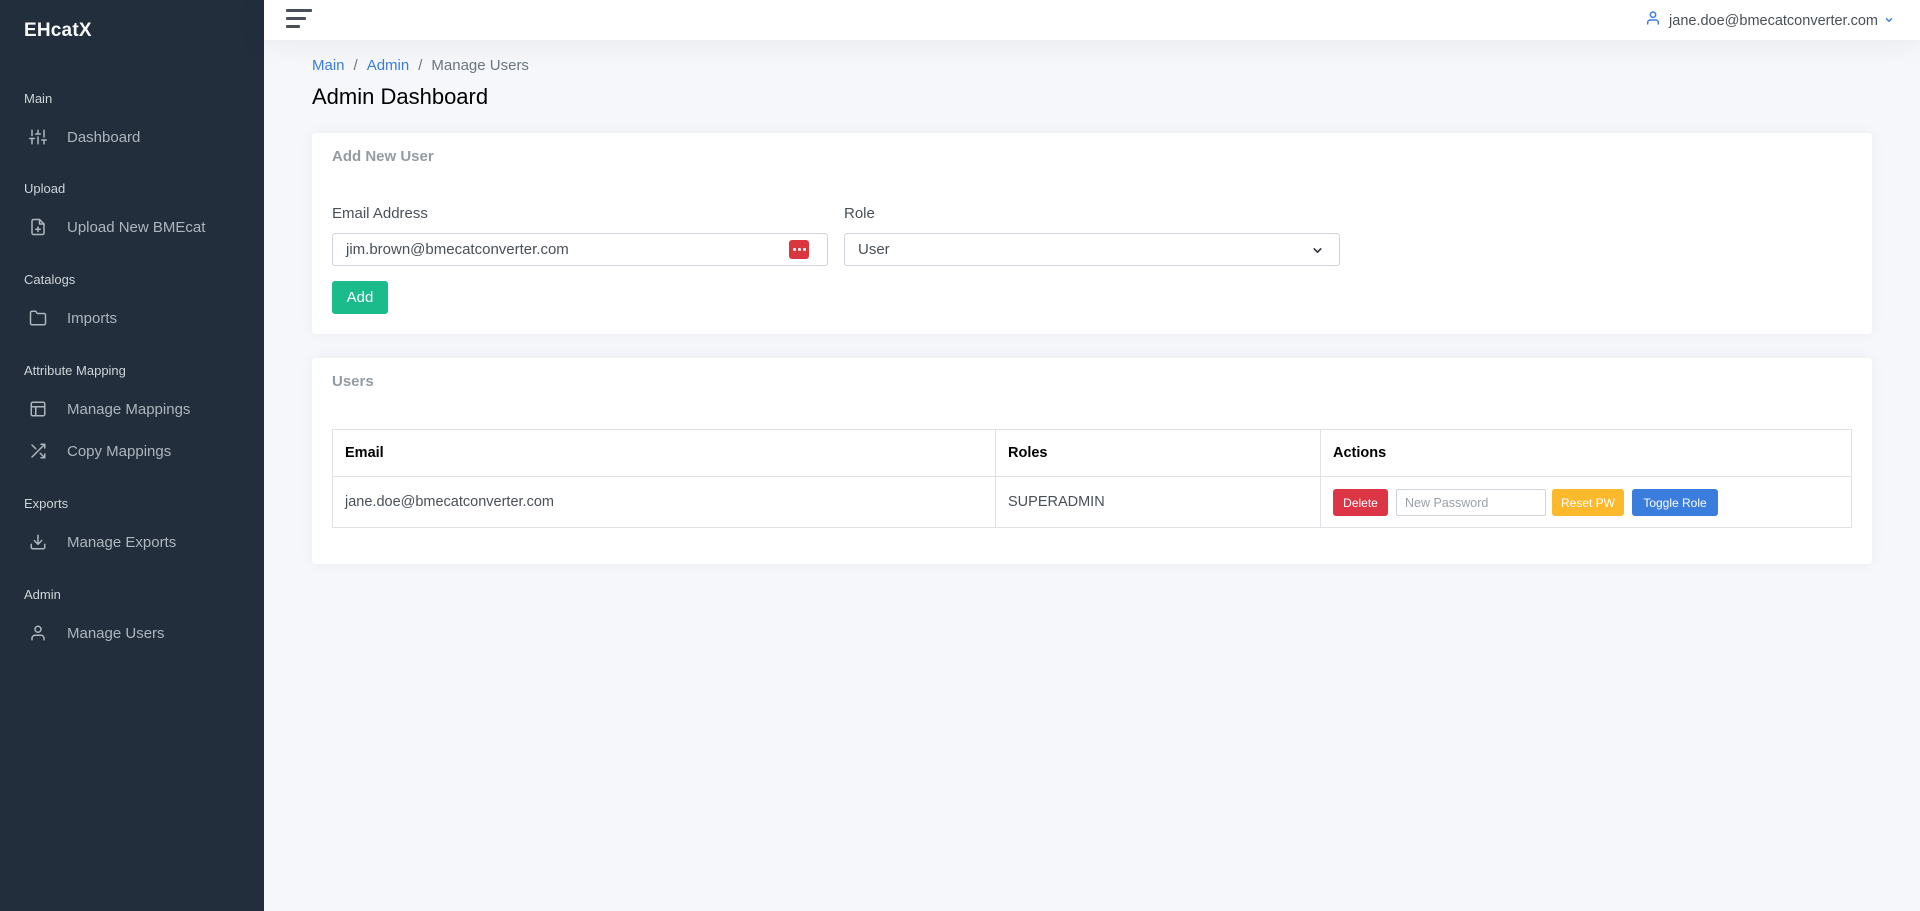  What do you see at coordinates (122, 542) in the screenshot?
I see `sidebar-item-label: Manage Exports` at bounding box center [122, 542].